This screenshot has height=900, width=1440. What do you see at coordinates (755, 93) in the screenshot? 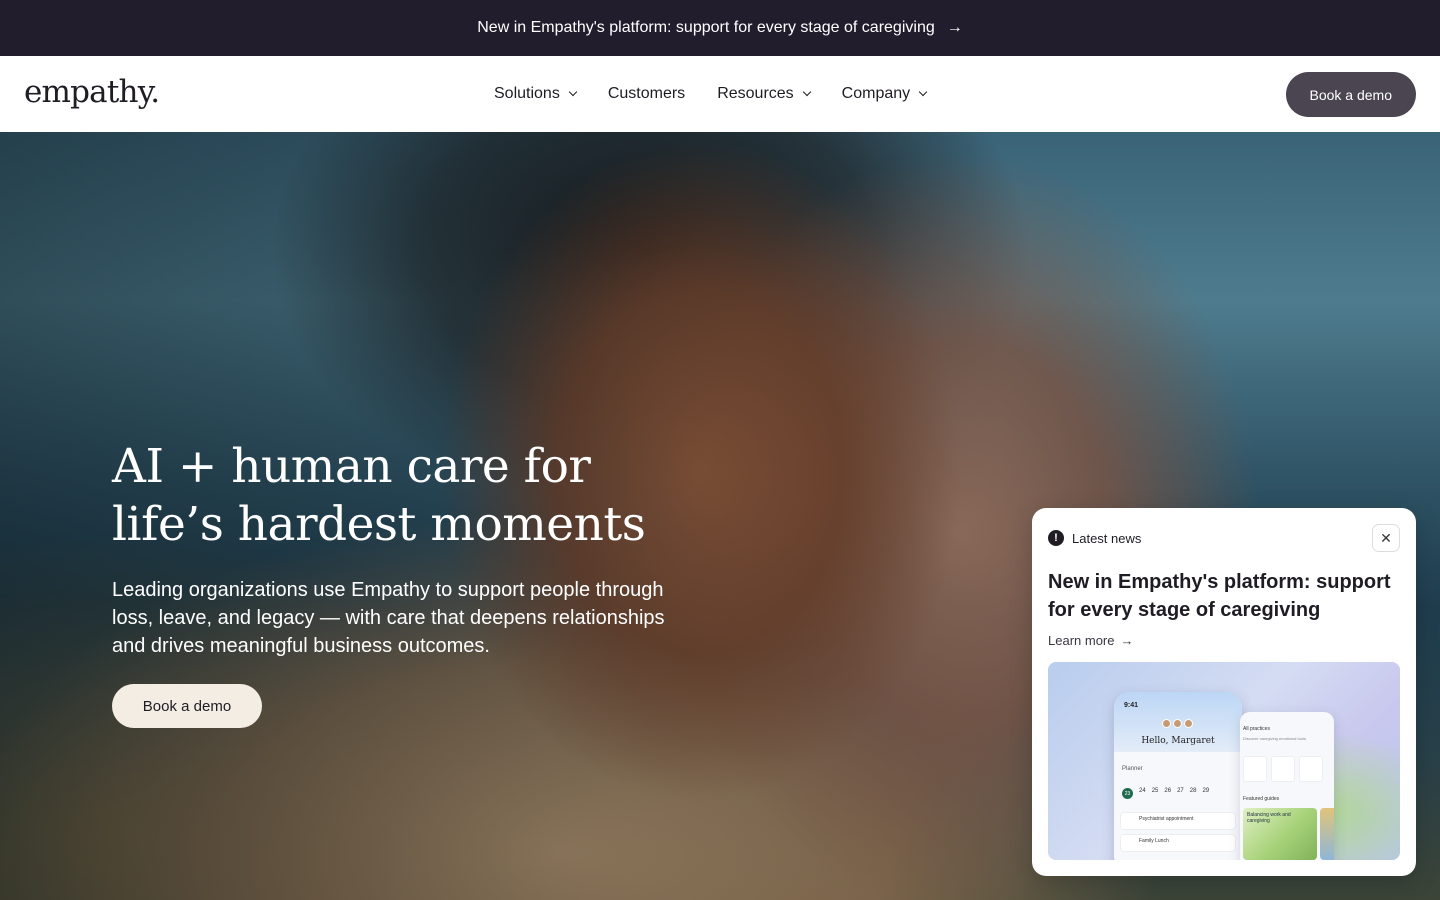
I see `nav-item-label: Resources` at bounding box center [755, 93].